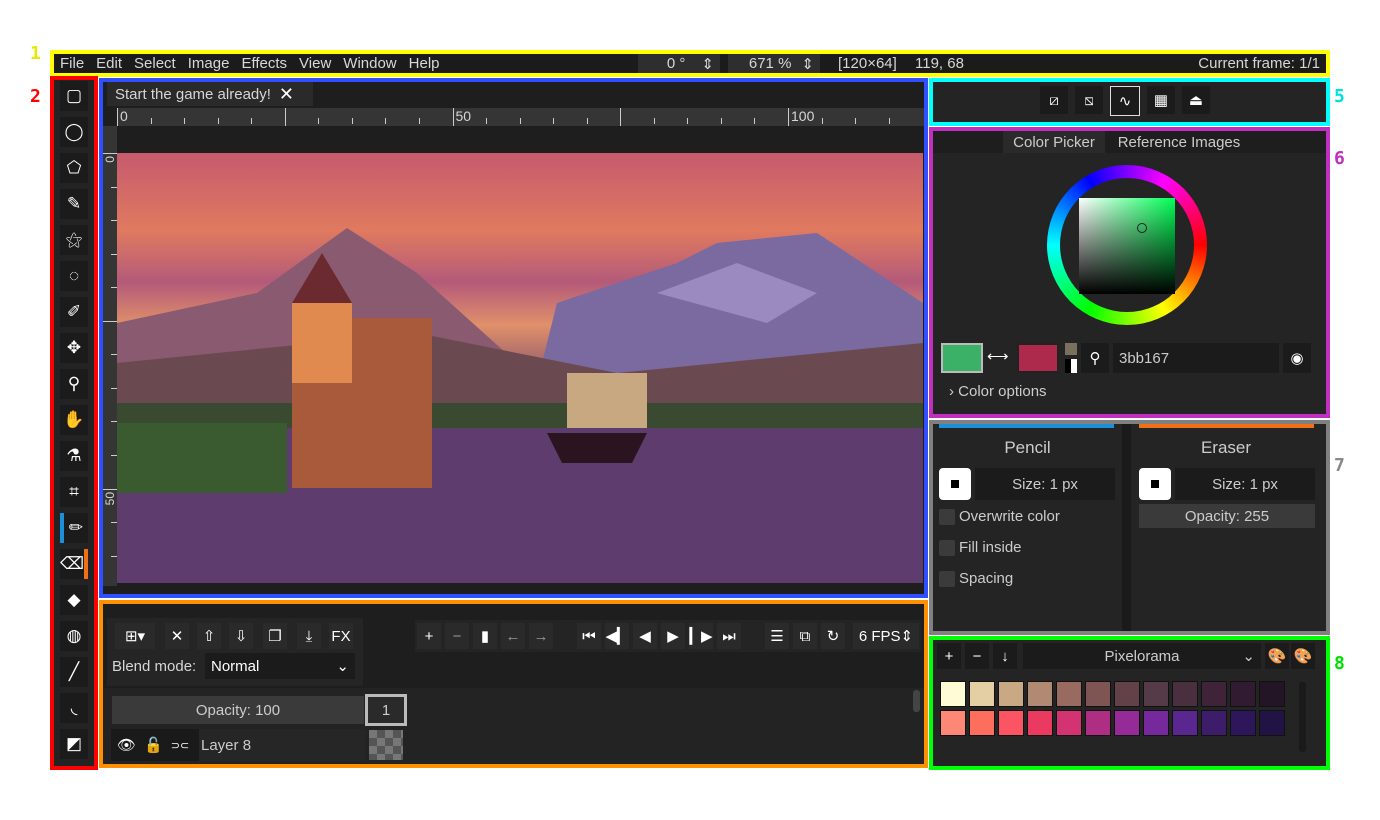 The height and width of the screenshot is (820, 1380). What do you see at coordinates (949, 656) in the screenshot?
I see `add-color-button: +` at bounding box center [949, 656].